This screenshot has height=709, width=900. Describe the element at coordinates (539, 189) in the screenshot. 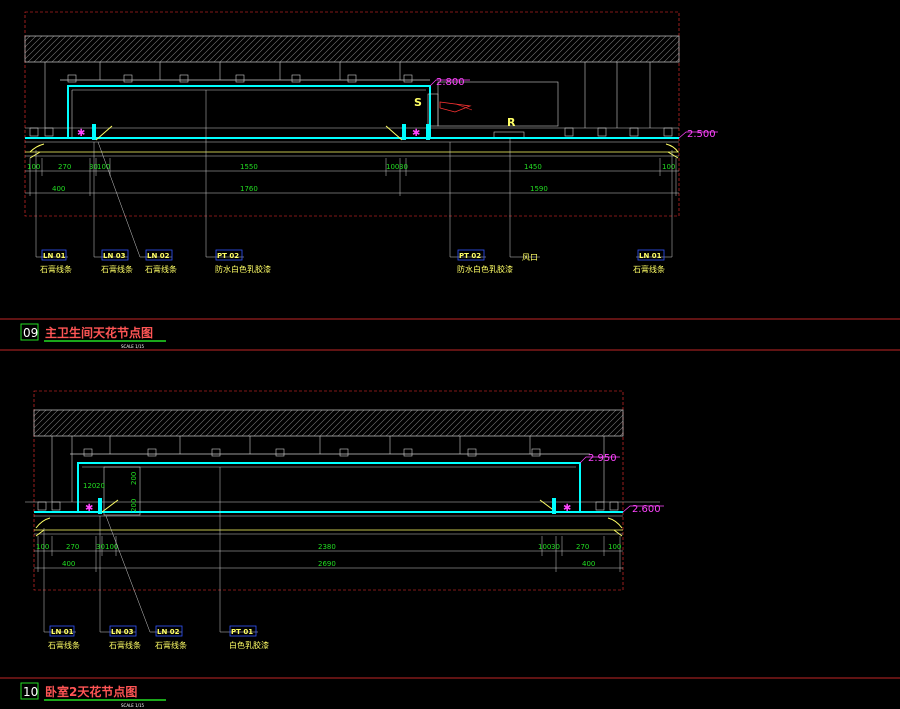

I see `svg-text: 1590` at that location.